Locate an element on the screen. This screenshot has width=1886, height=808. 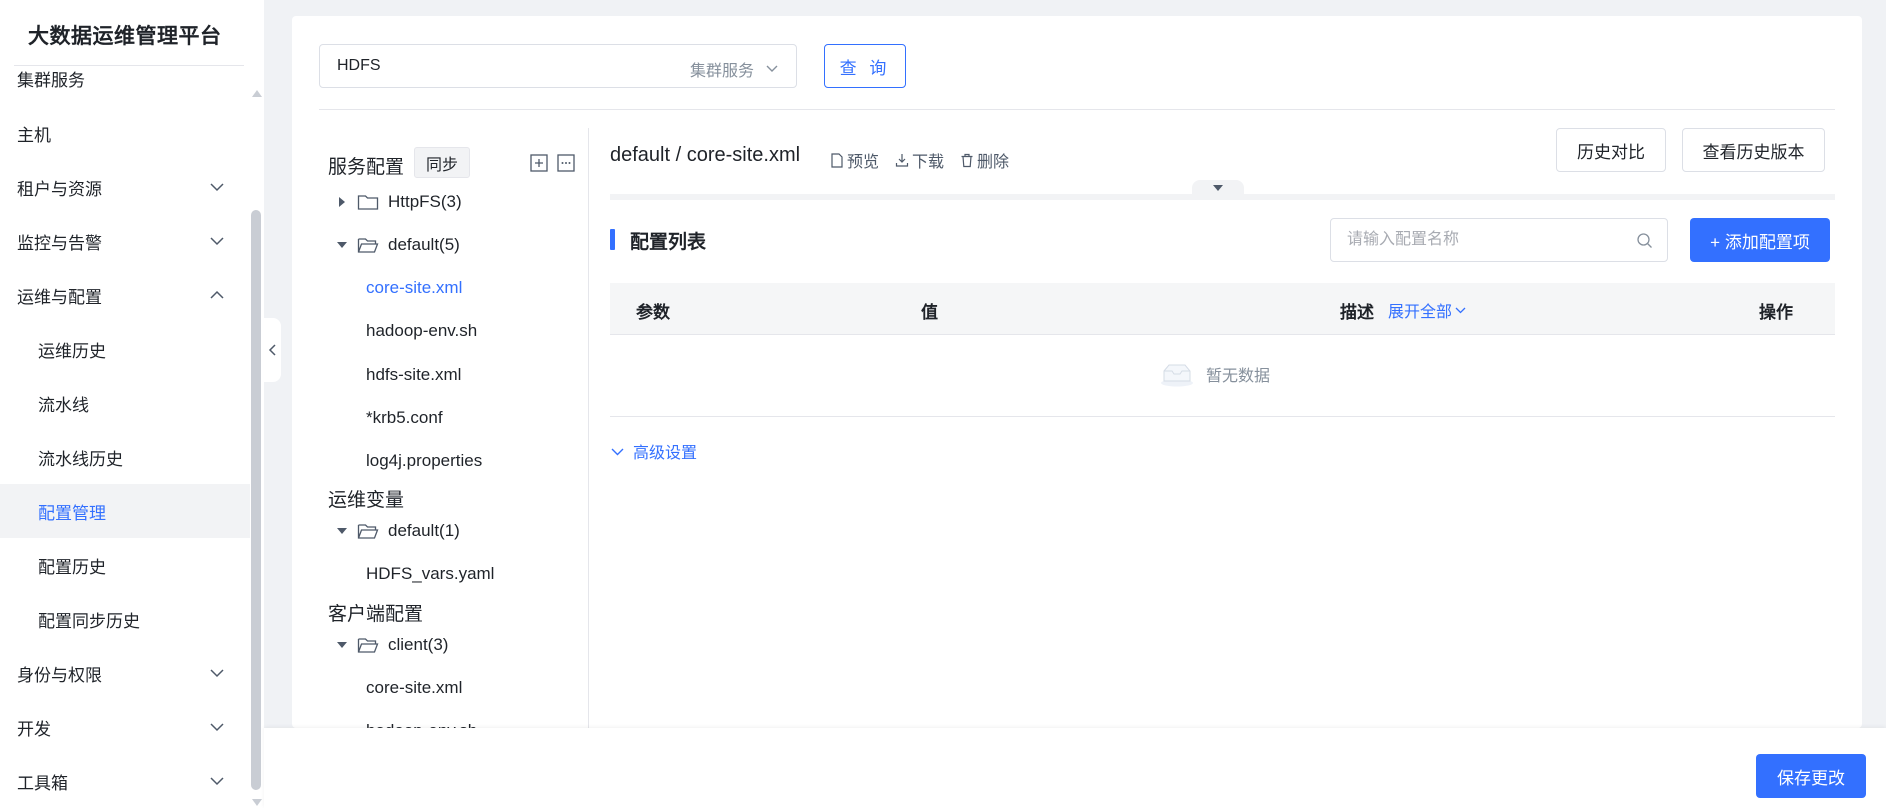
trash-icon is located at coordinates (967, 160).